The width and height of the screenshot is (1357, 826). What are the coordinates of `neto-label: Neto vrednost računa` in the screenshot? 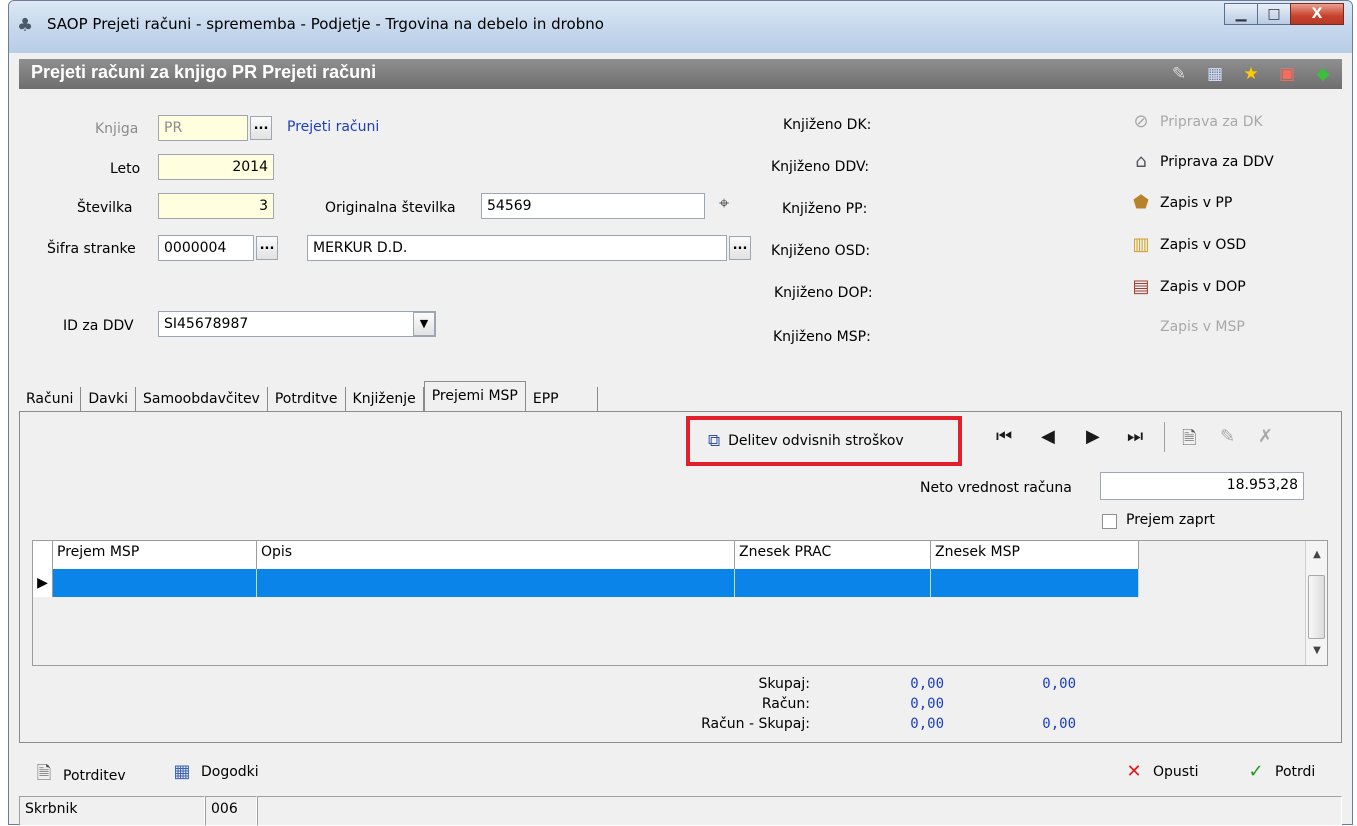 It's located at (996, 488).